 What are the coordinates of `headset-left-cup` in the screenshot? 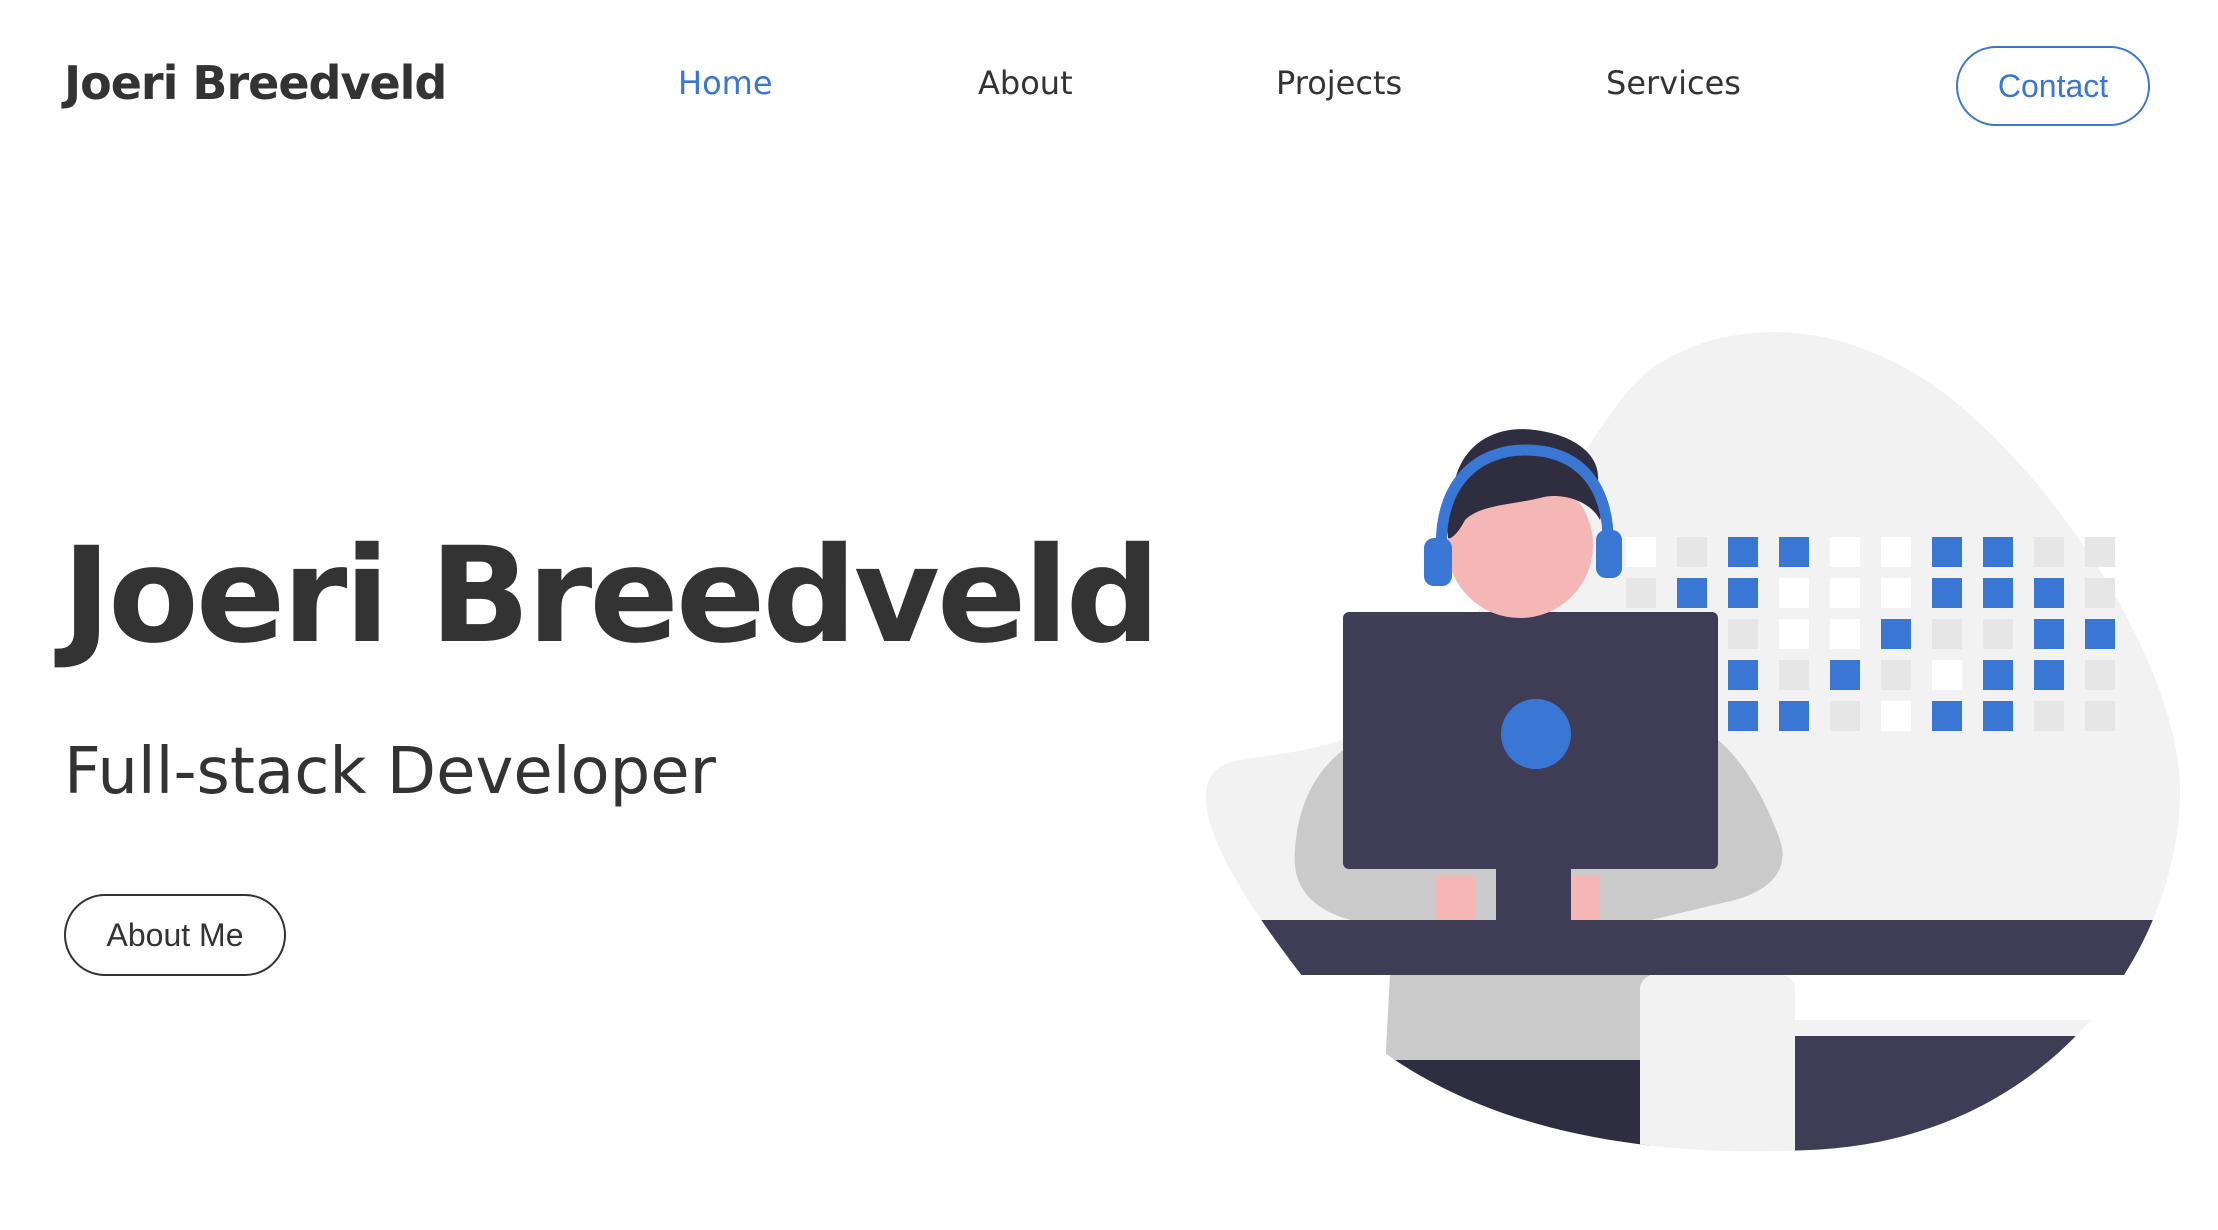 It's located at (1438, 562).